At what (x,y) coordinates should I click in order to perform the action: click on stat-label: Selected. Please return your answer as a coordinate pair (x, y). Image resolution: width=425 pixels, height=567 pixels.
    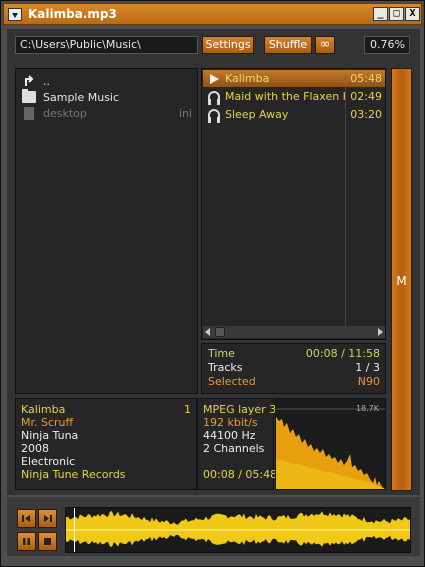
    Looking at the image, I should click on (232, 381).